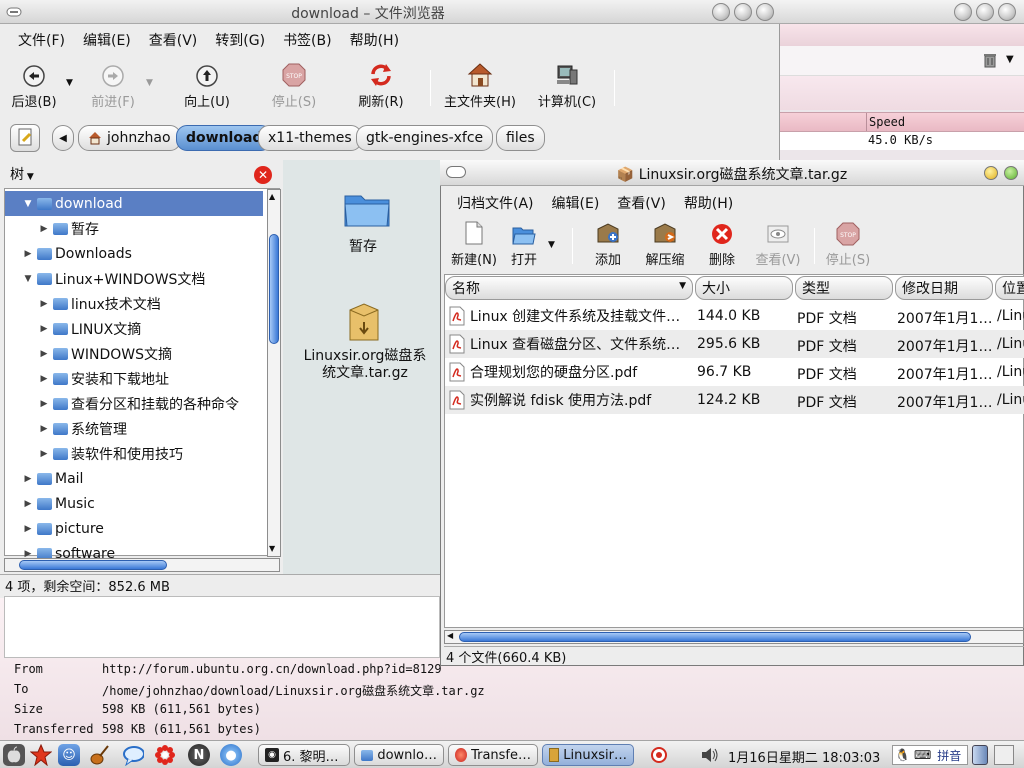 This screenshot has width=1024, height=768. I want to click on tree-item: ▶ 装软件和使用技巧, so click(134, 453).